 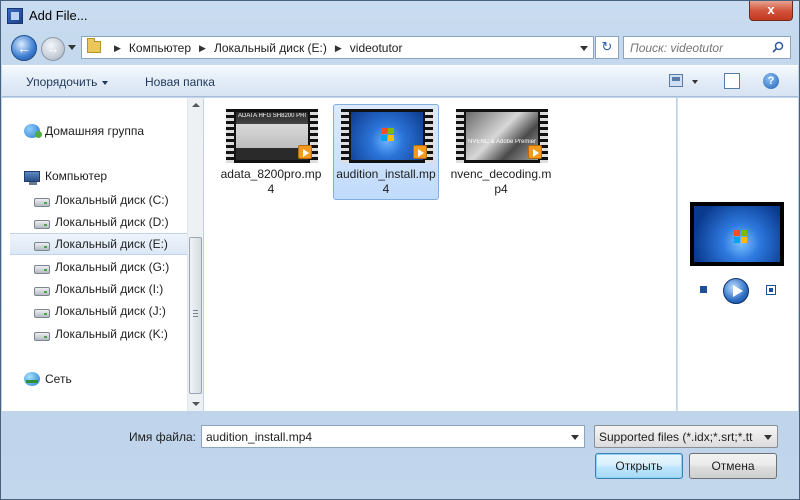 I want to click on filename-input, so click(x=386, y=437).